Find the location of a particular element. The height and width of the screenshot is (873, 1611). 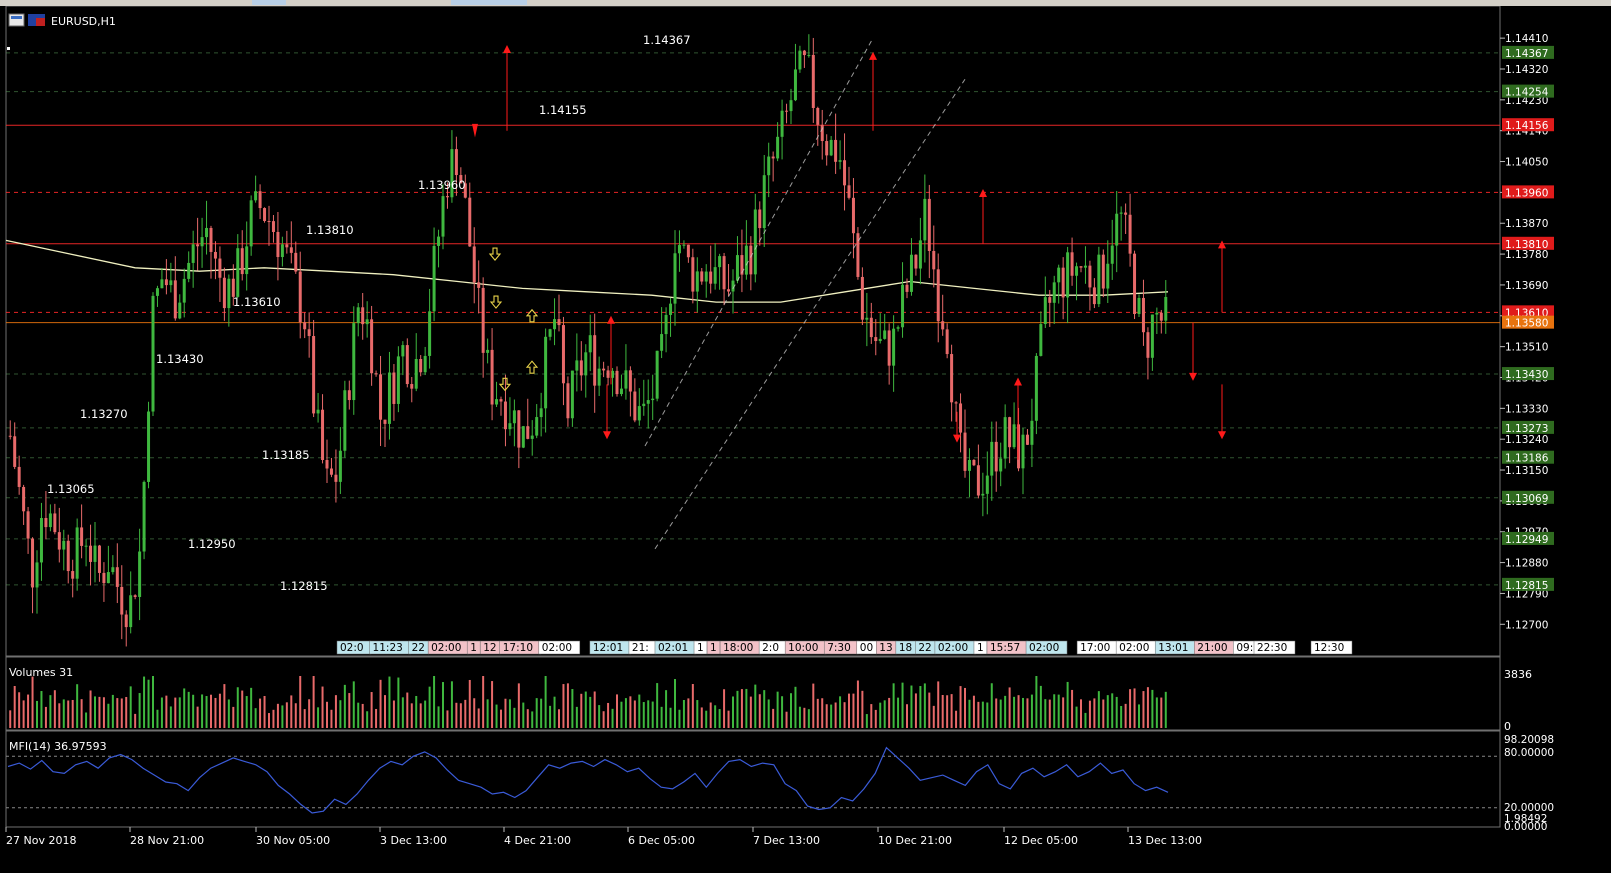

y-tick-label: 1.14320 is located at coordinates (1526, 70).